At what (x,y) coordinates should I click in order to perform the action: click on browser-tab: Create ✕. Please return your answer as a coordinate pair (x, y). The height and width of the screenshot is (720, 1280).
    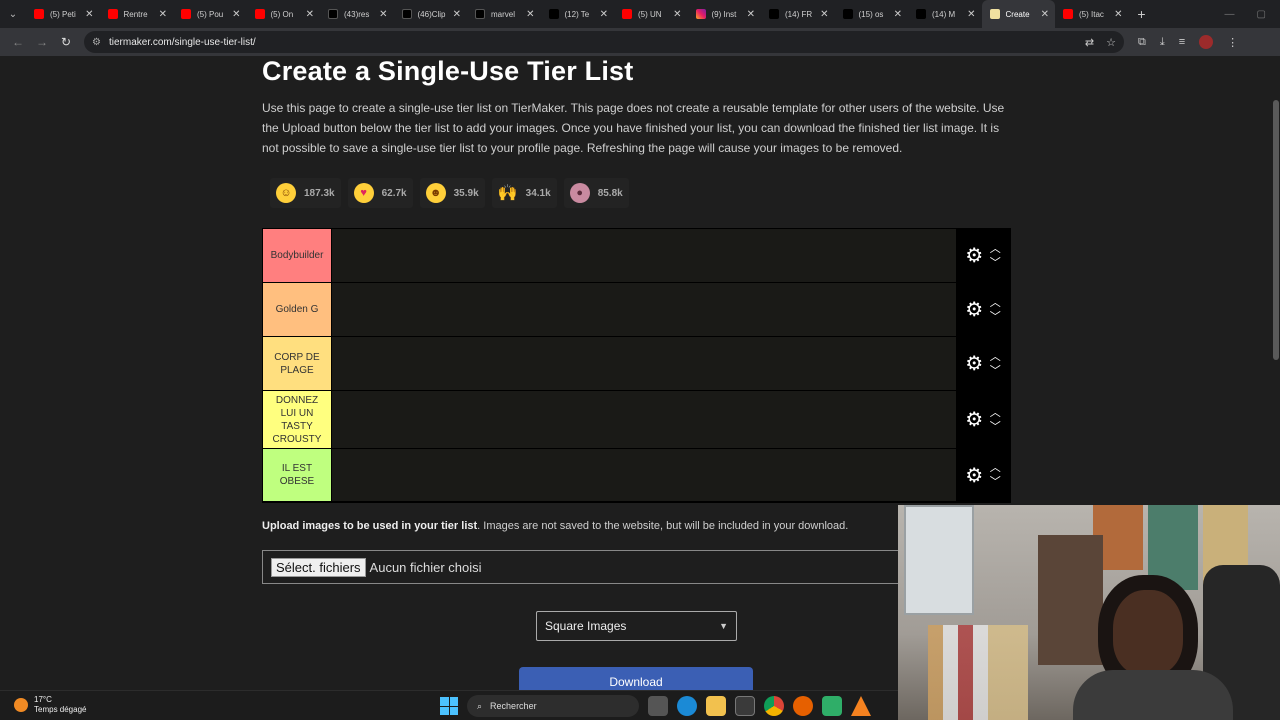
    Looking at the image, I should click on (1018, 14).